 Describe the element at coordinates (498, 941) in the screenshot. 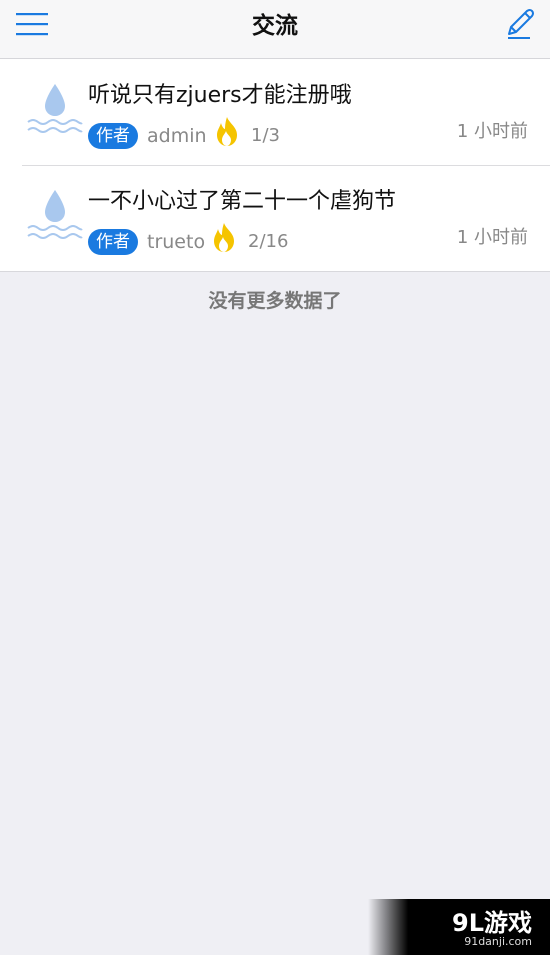

I see `watermark-site: 91danji.com` at that location.